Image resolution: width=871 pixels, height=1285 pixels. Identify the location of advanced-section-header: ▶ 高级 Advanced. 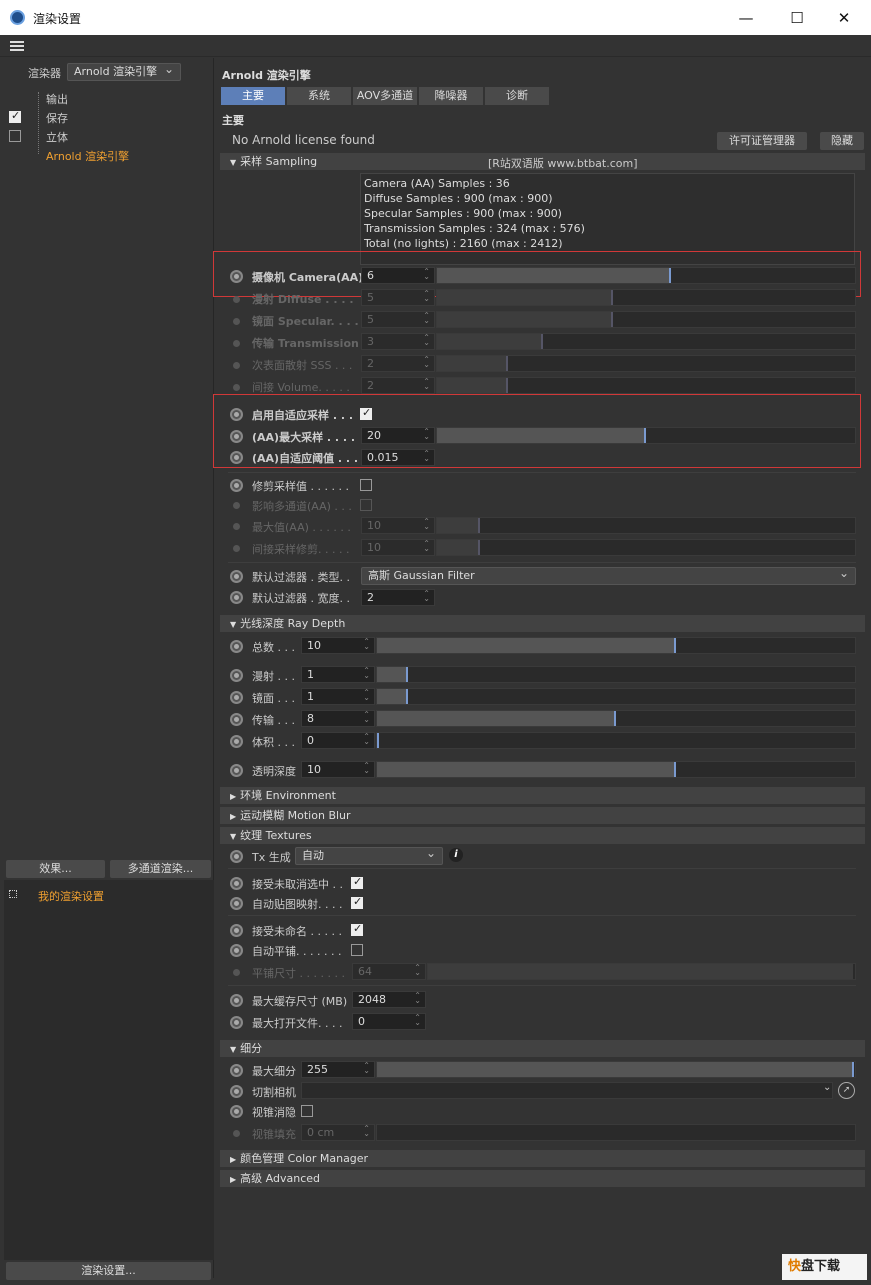
(542, 1178).